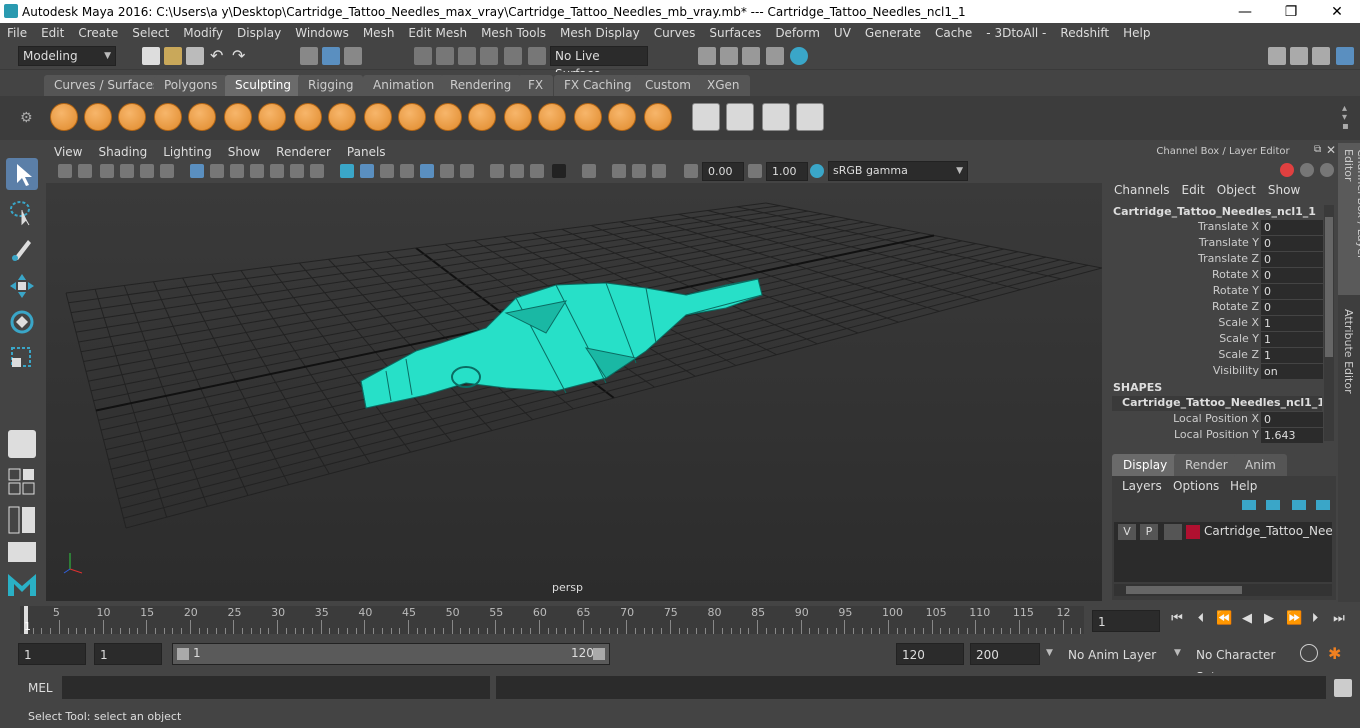 The height and width of the screenshot is (728, 1360). What do you see at coordinates (1268, 531) in the screenshot?
I see `layer-name: Cartridge_Tattoo_Needle` at bounding box center [1268, 531].